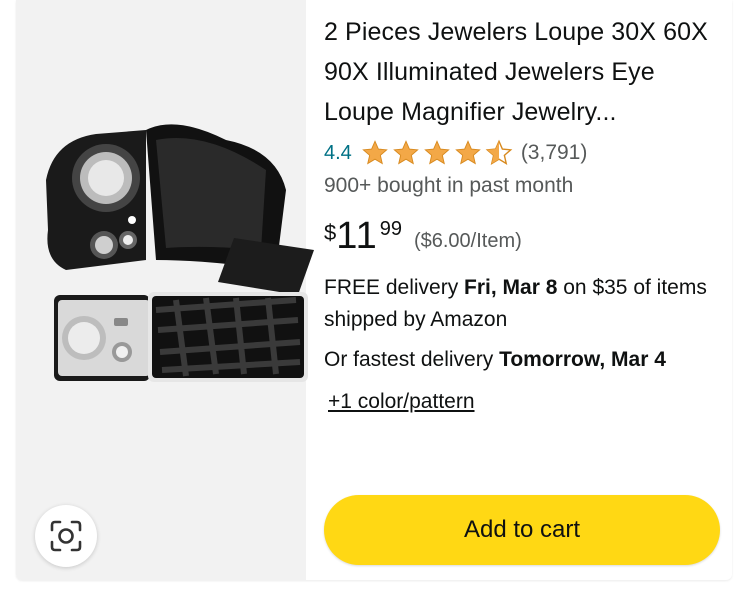 The width and height of the screenshot is (750, 589). I want to click on star-rating, so click(437, 153).